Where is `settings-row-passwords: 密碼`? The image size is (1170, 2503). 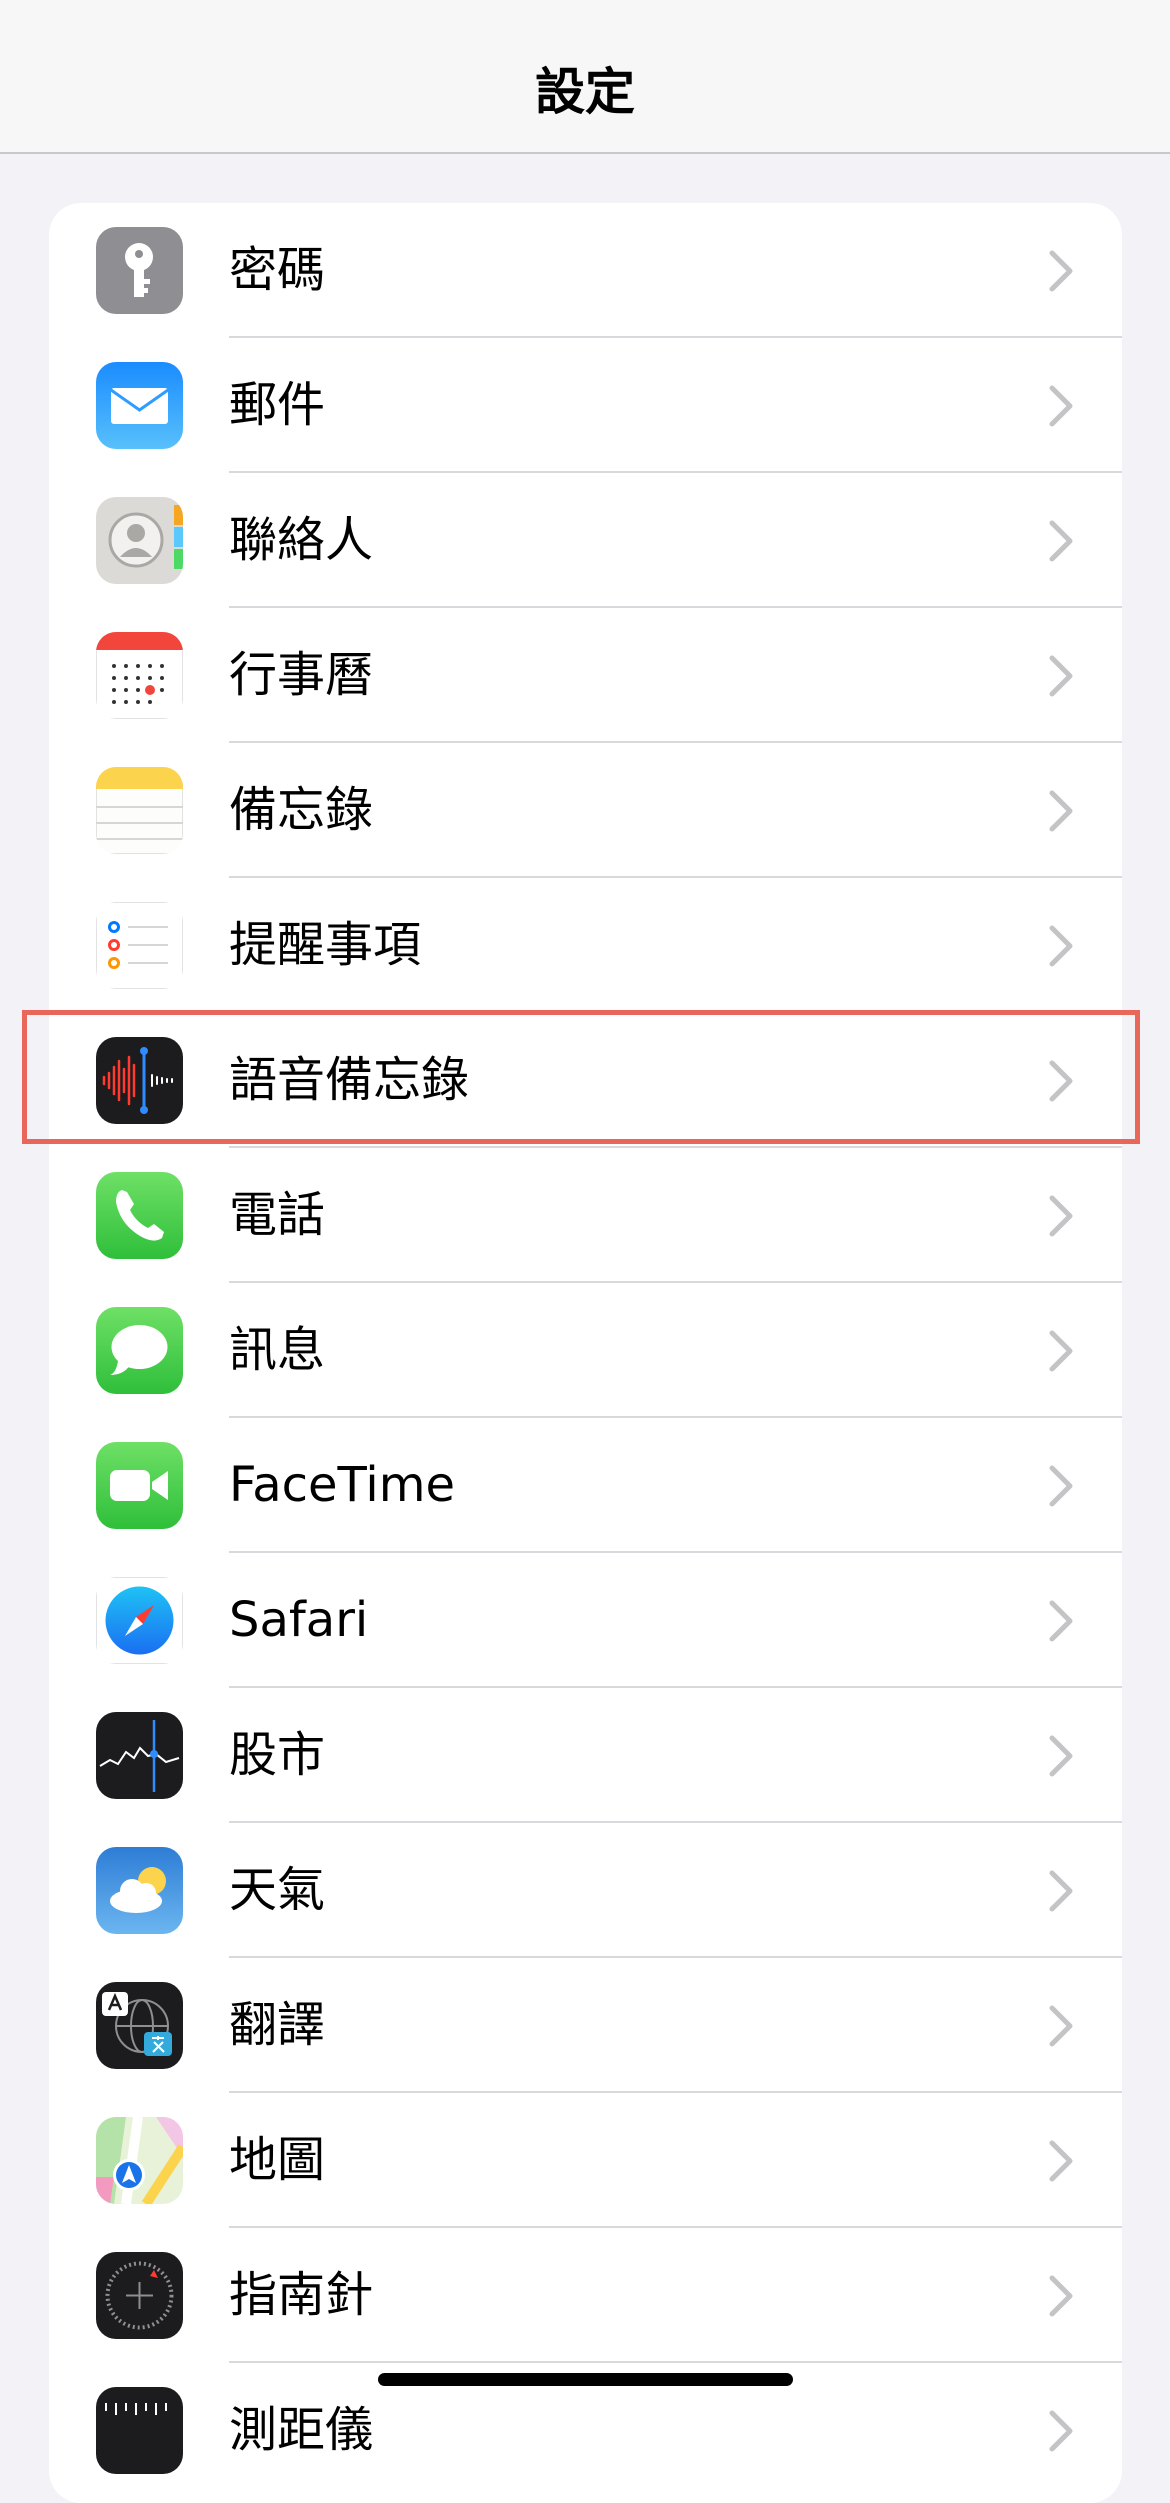 settings-row-passwords: 密碼 is located at coordinates (585, 270).